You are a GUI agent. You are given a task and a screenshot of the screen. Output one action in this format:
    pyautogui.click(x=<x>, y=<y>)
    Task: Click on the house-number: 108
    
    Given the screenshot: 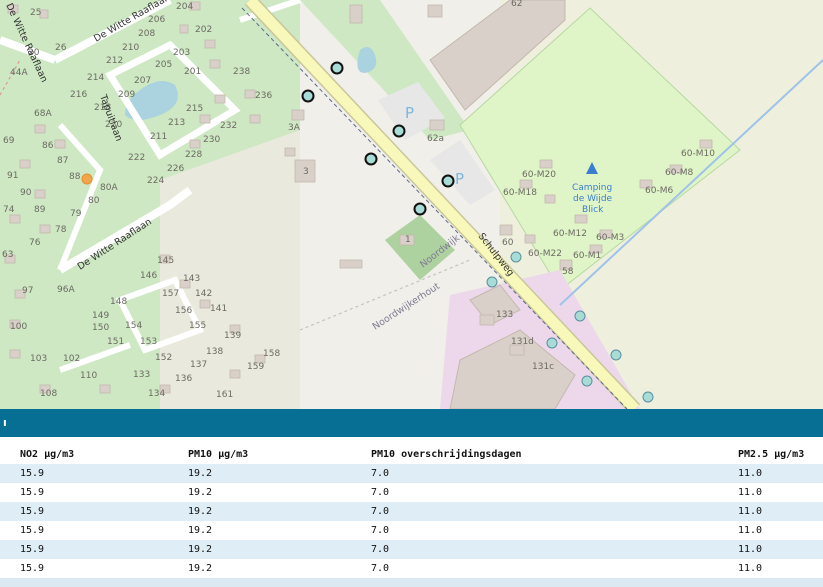 What is the action you would take?
    pyautogui.click(x=48, y=394)
    